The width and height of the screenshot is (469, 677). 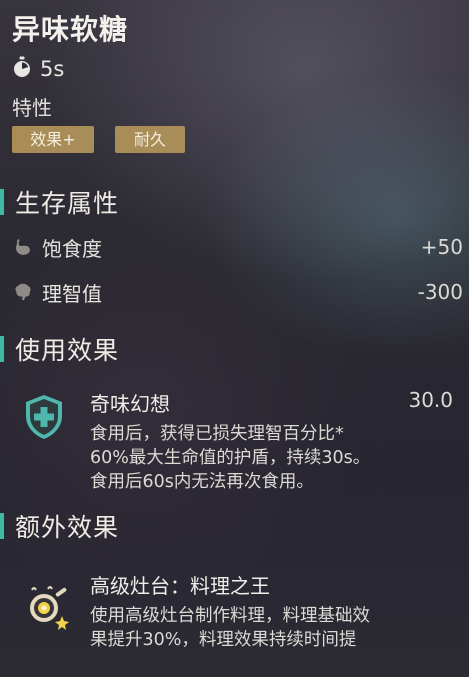 What do you see at coordinates (180, 586) in the screenshot?
I see `effect-name: 高级灶台：料理之王` at bounding box center [180, 586].